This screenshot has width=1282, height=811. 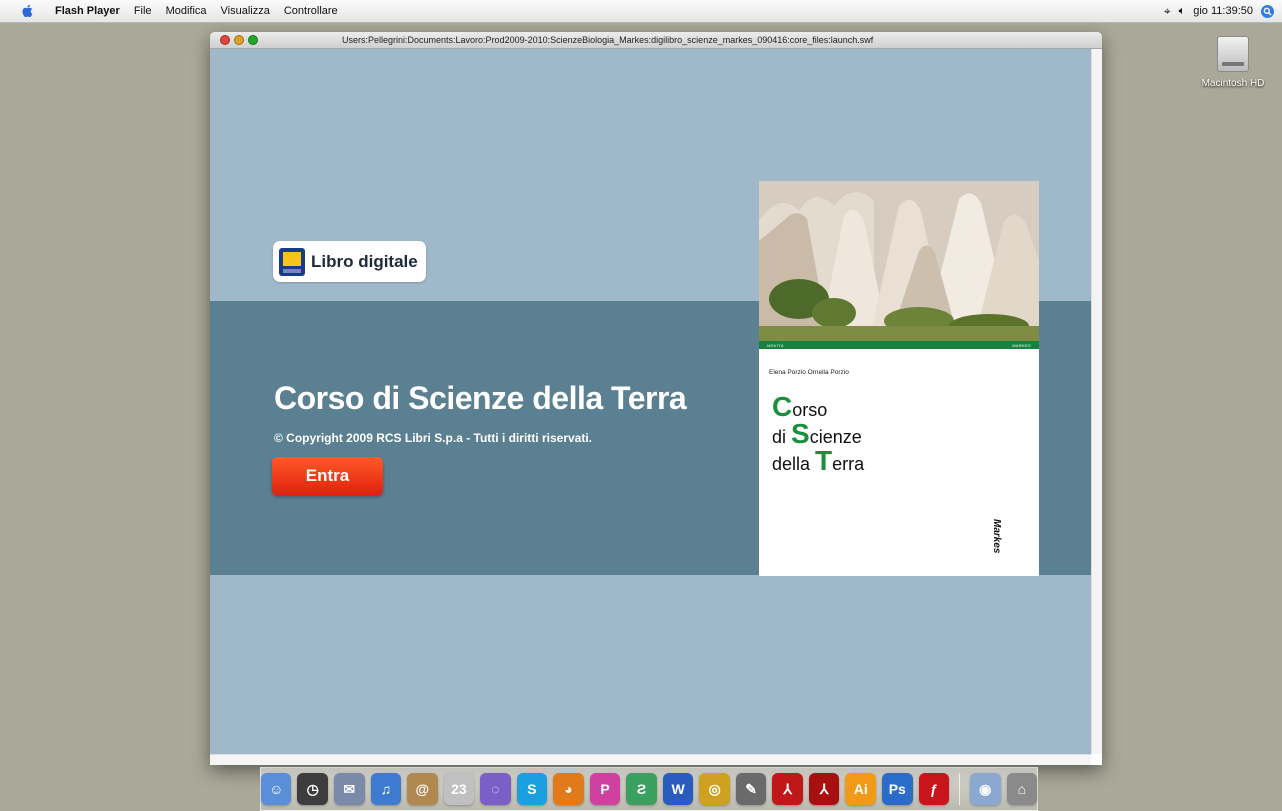 I want to click on dock-app-network-icon: ◎, so click(x=714, y=789).